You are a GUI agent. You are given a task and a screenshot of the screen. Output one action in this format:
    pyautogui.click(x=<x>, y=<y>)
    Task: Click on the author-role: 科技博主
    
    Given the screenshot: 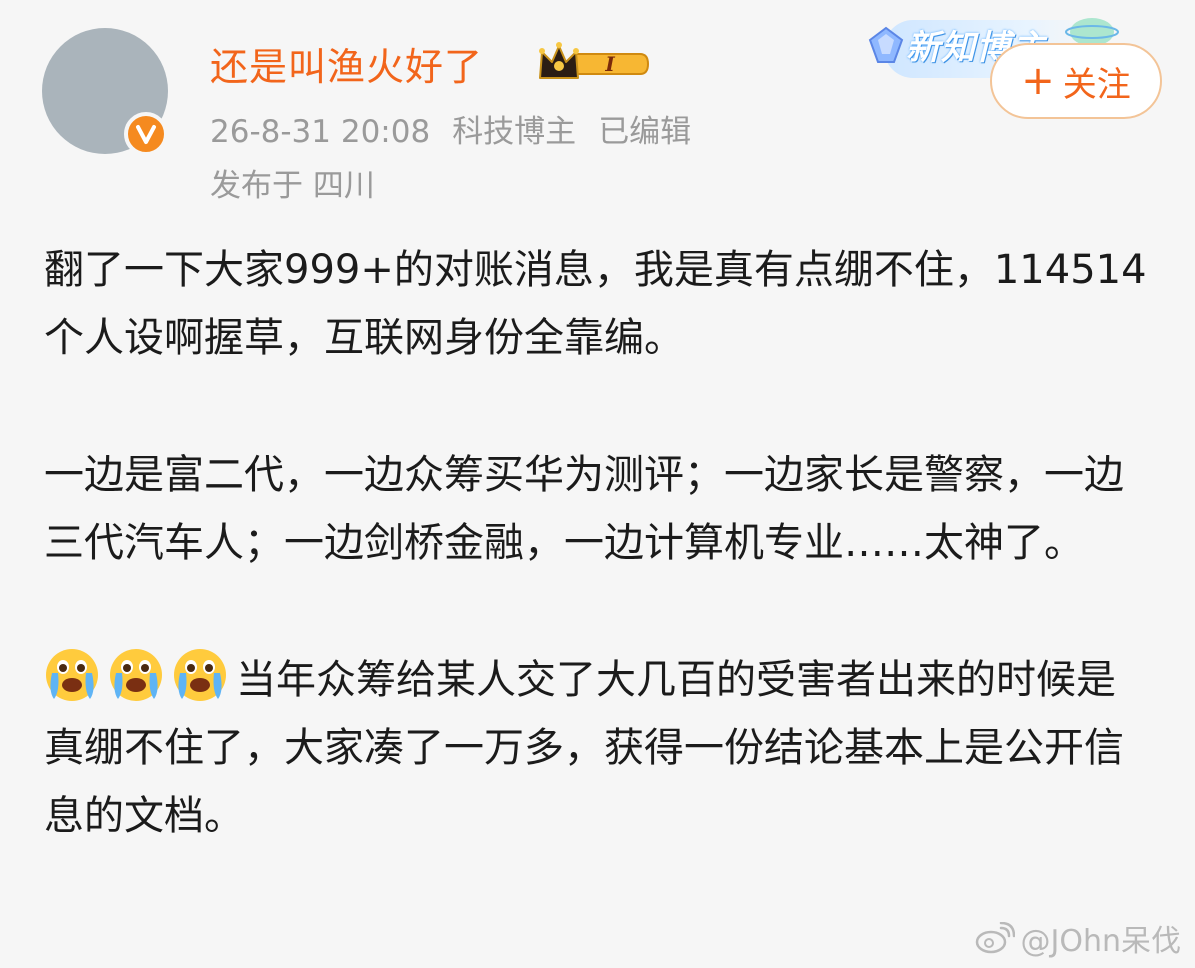 What is the action you would take?
    pyautogui.click(x=514, y=132)
    